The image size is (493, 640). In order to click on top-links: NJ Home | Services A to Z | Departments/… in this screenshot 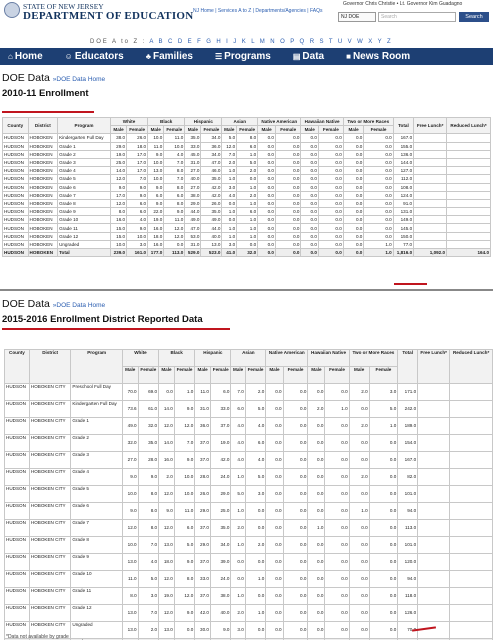, I will do `click(258, 11)`.